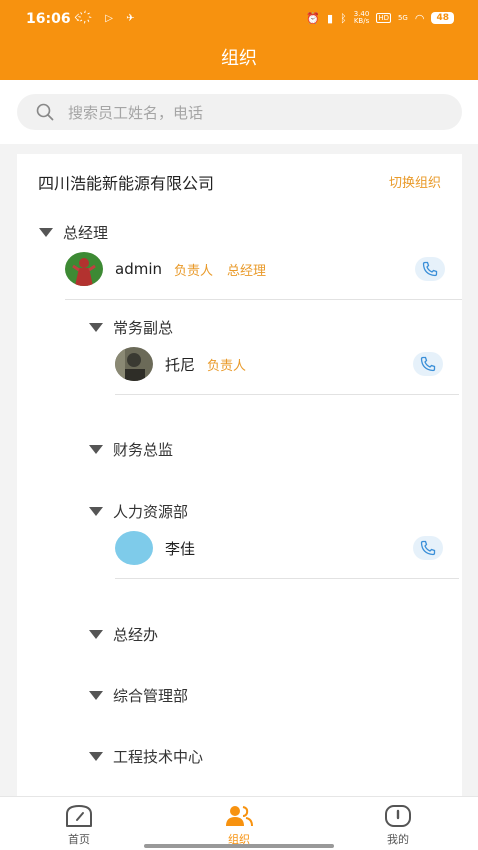  Describe the element at coordinates (172, 269) in the screenshot. I see `member-row: admin 负责人 总经理` at that location.